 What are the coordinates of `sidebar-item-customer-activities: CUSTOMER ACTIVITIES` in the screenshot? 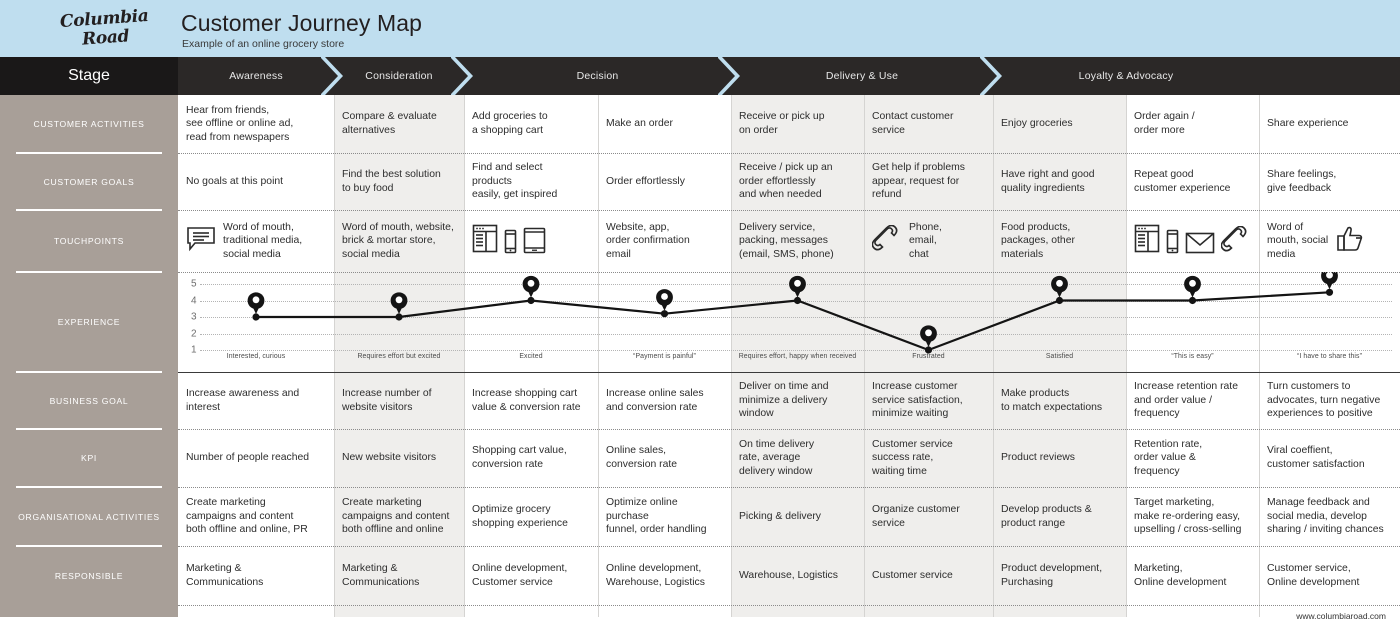 It's located at (89, 124).